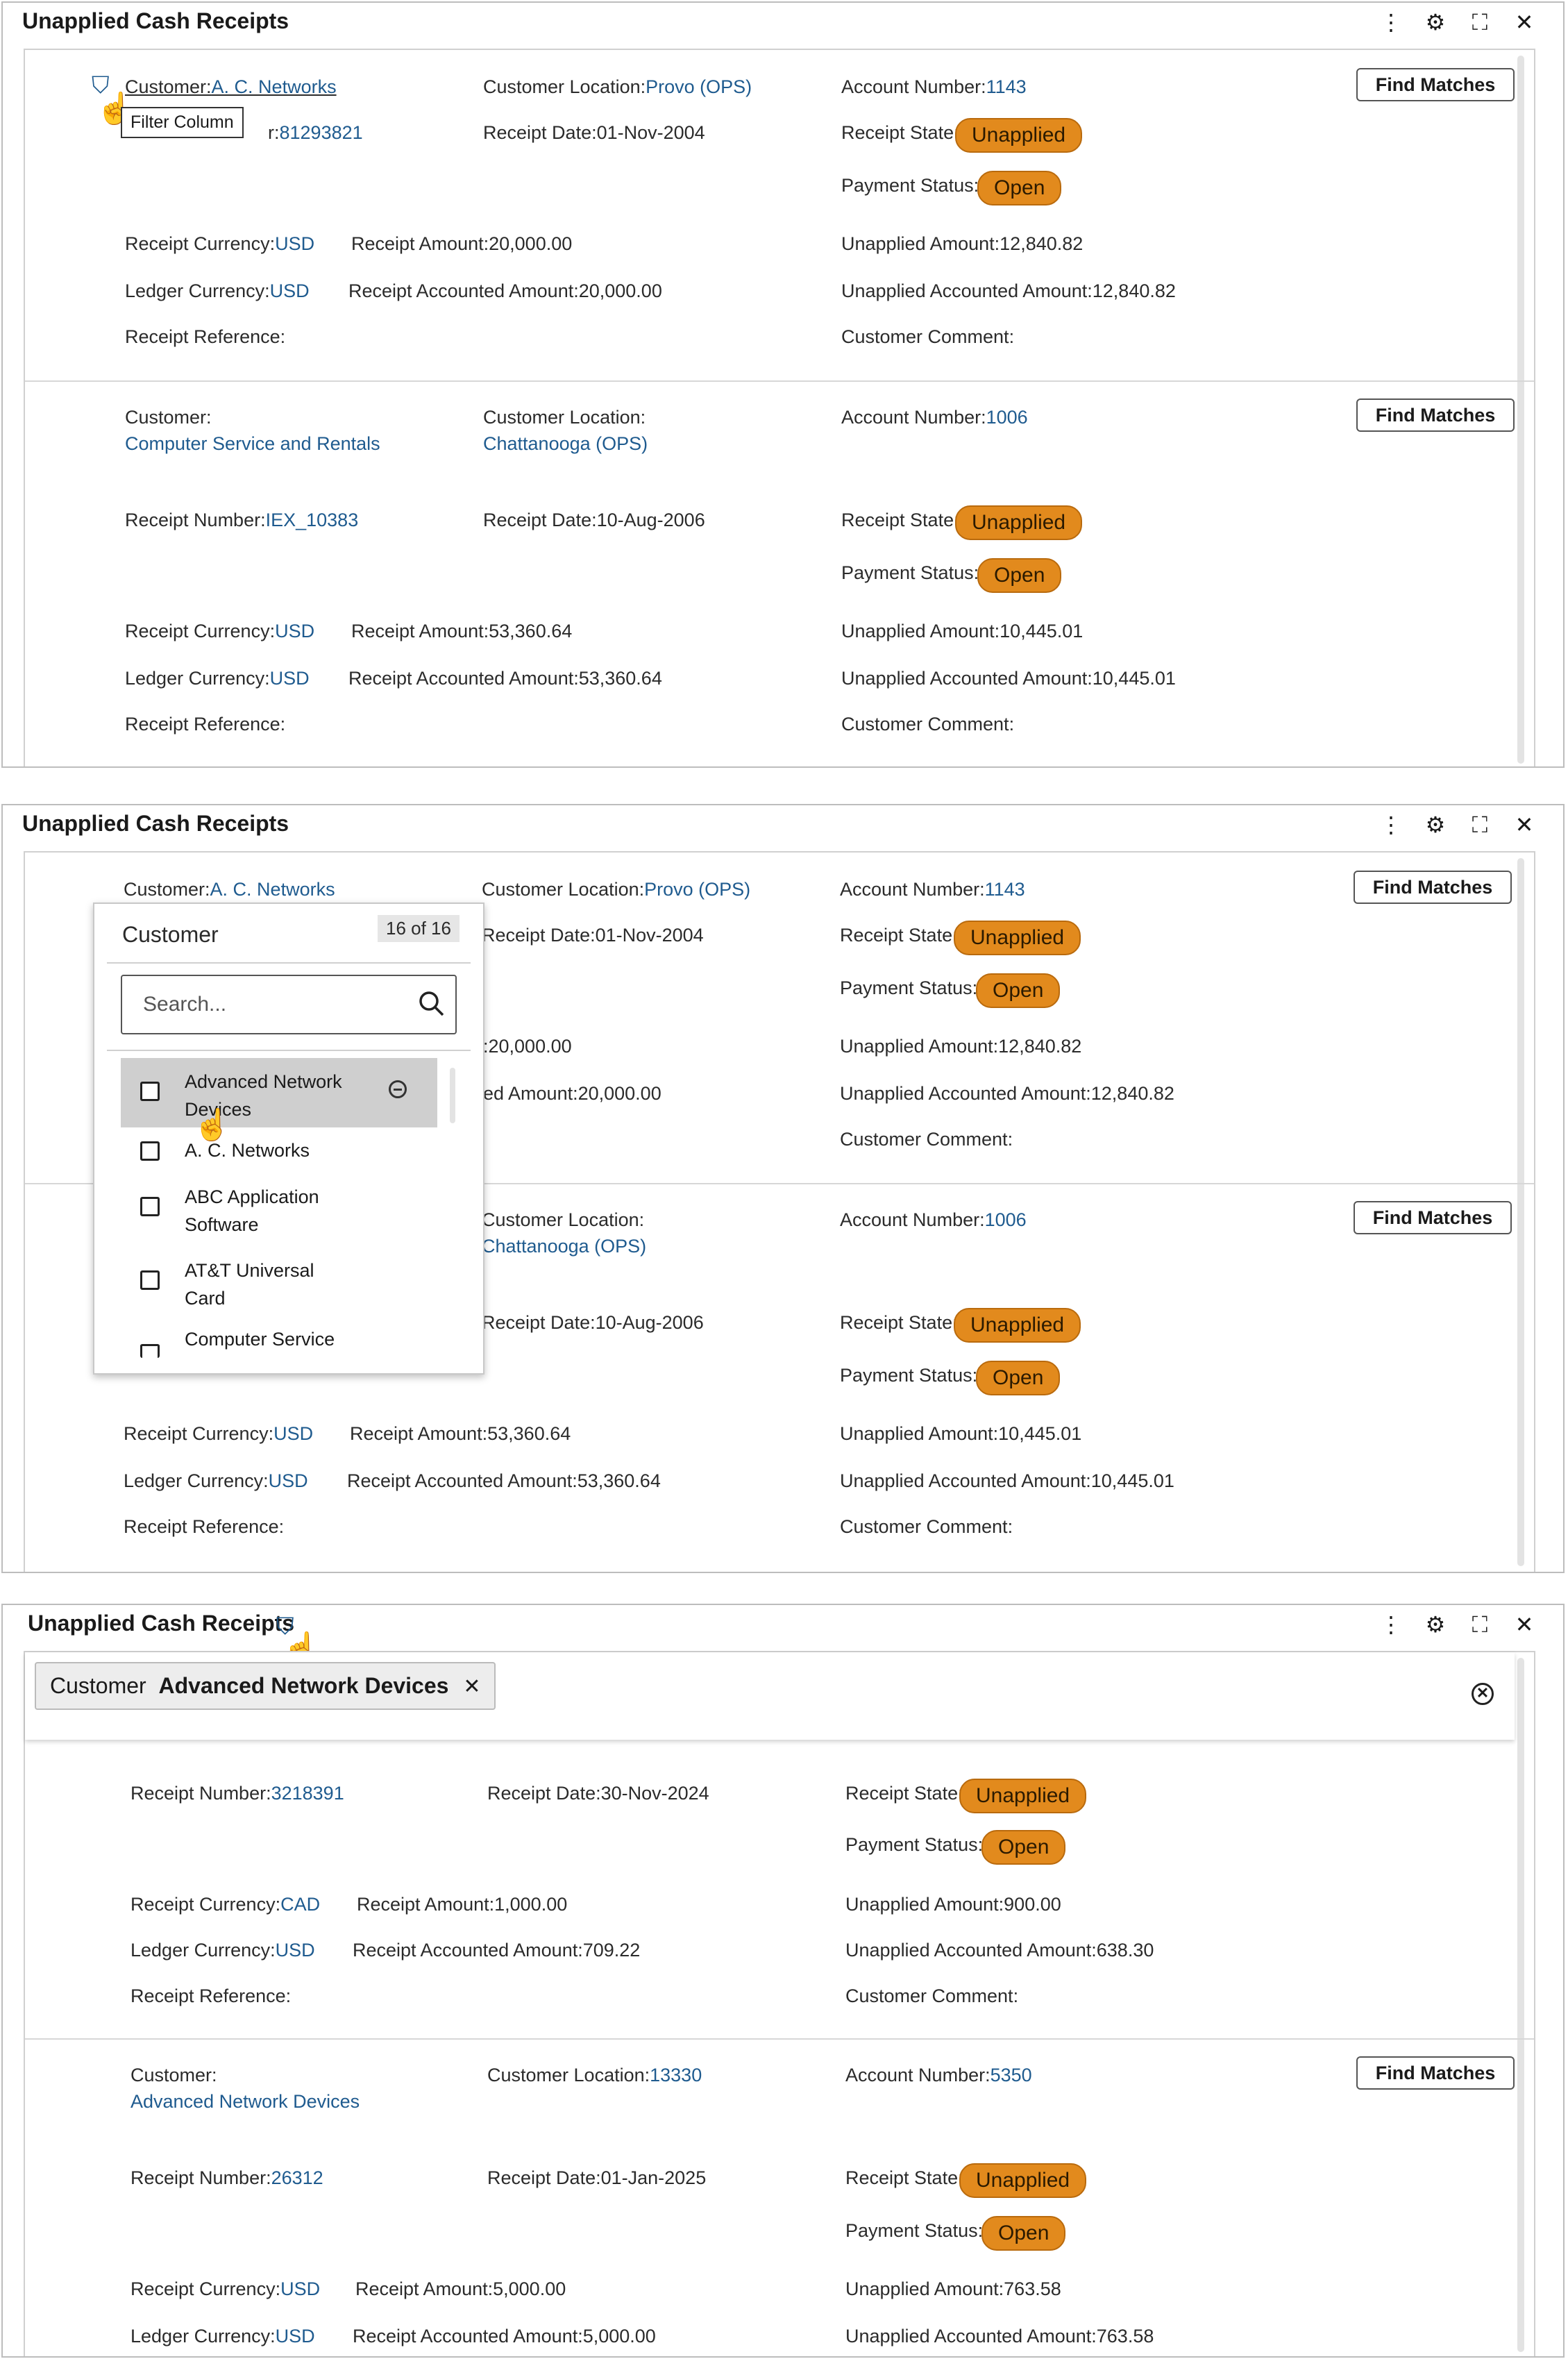  Describe the element at coordinates (242, 520) in the screenshot. I see `receipt-number: Receipt Number:IEX_10383` at that location.